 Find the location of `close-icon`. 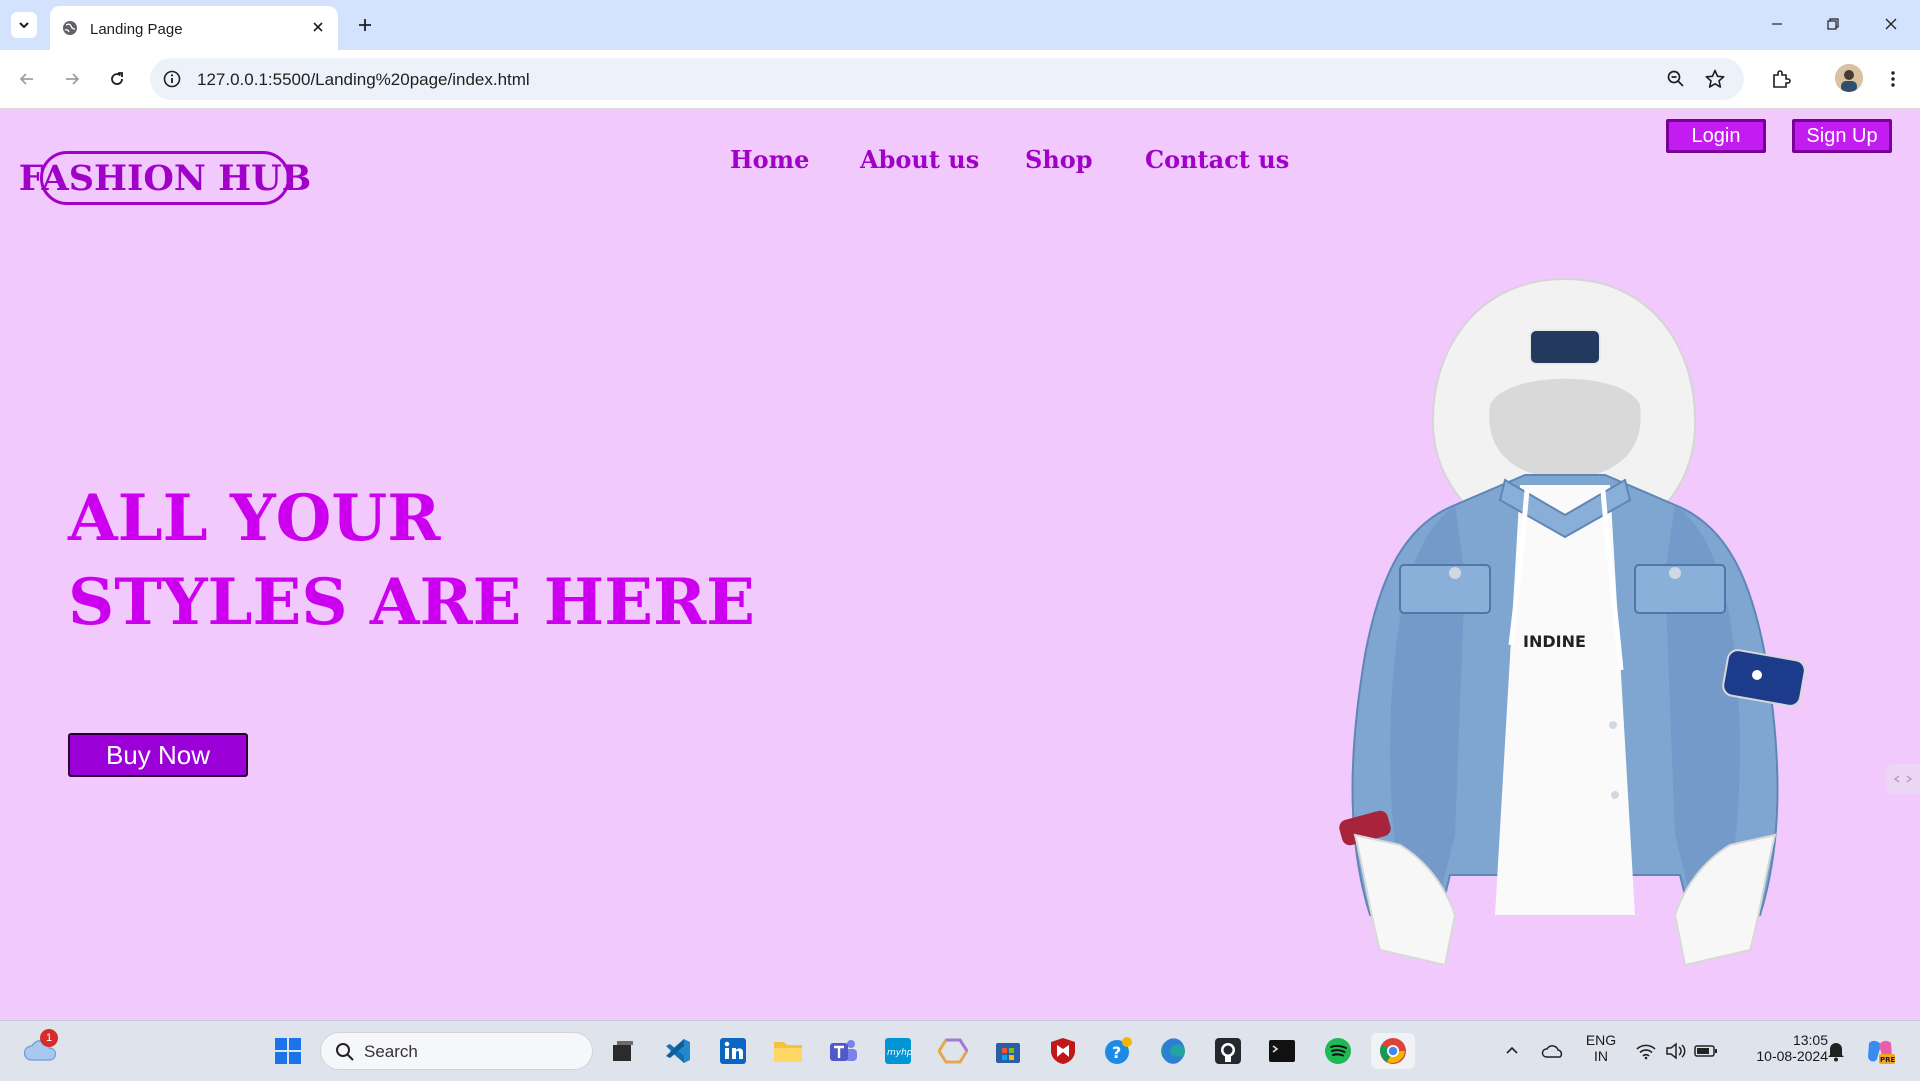

close-icon is located at coordinates (1891, 24).